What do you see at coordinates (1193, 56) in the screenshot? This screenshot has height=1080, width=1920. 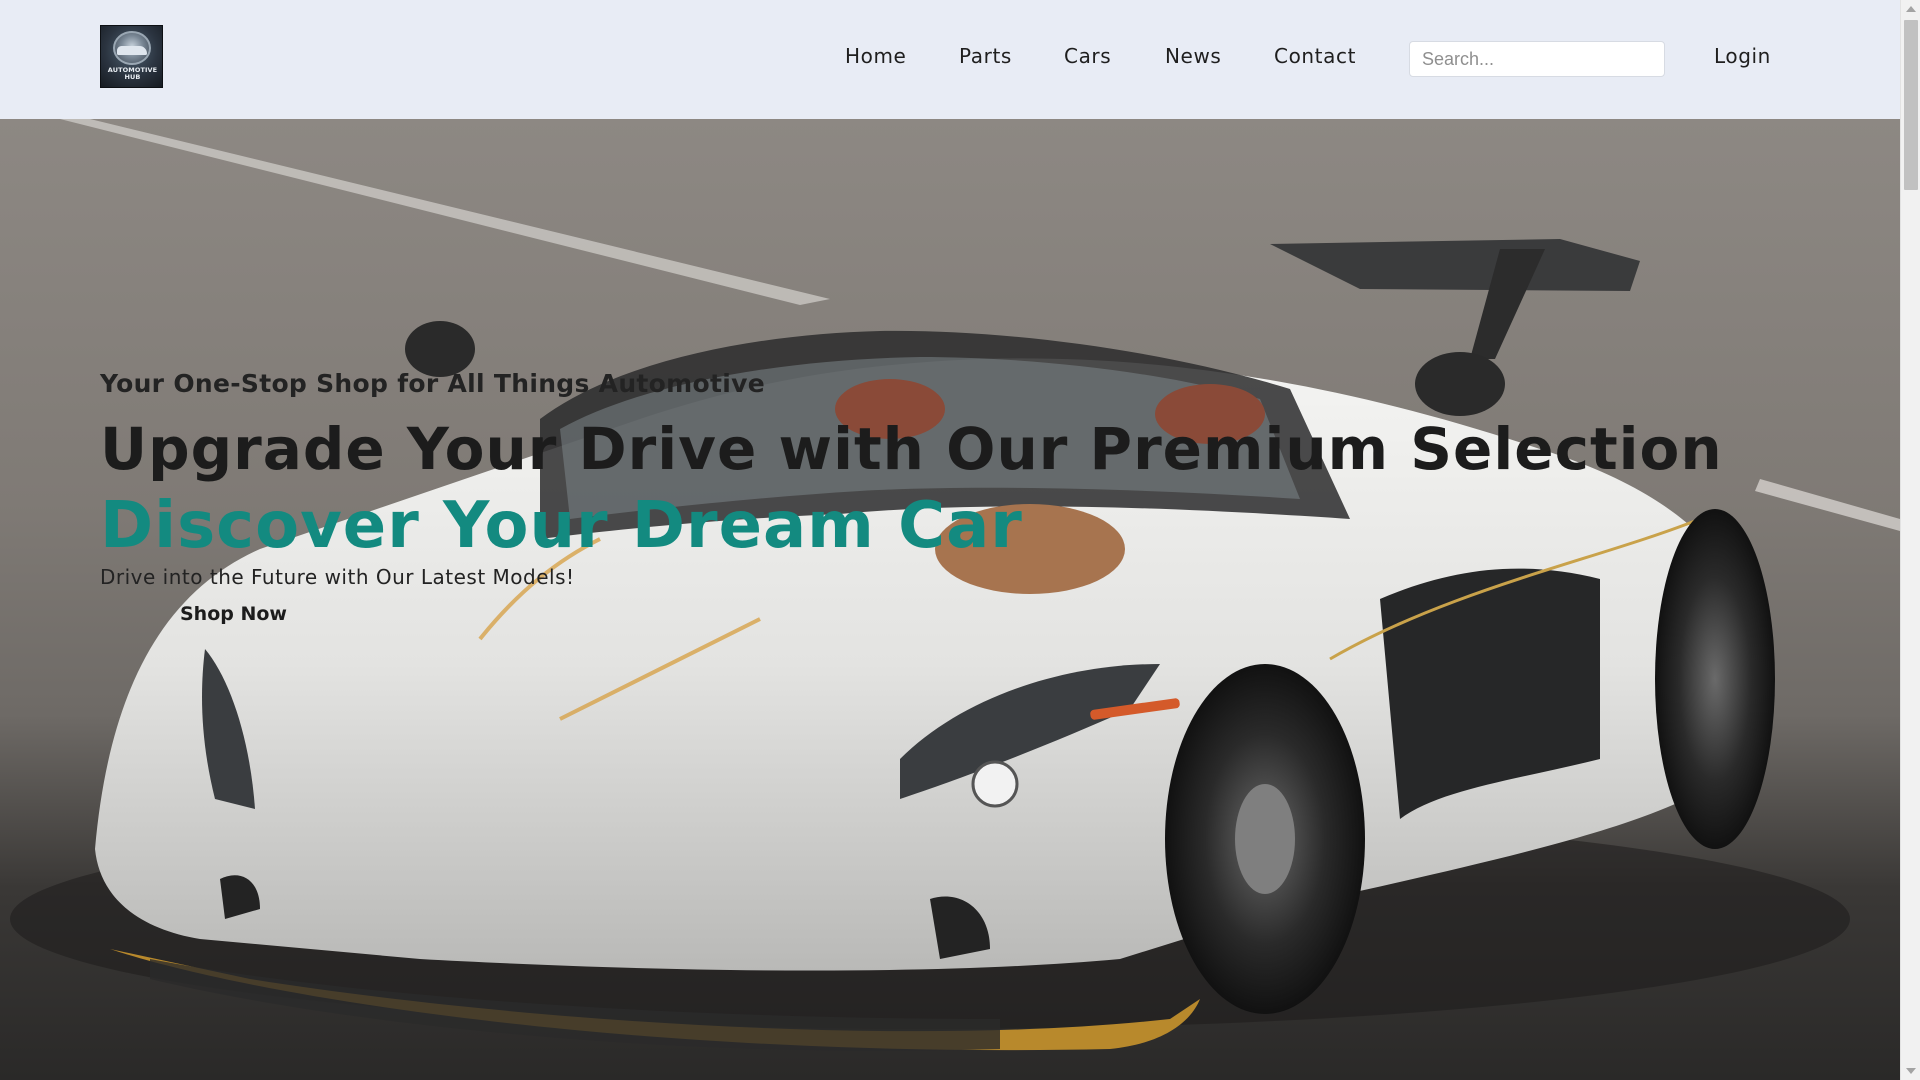 I see `nav-news: News` at bounding box center [1193, 56].